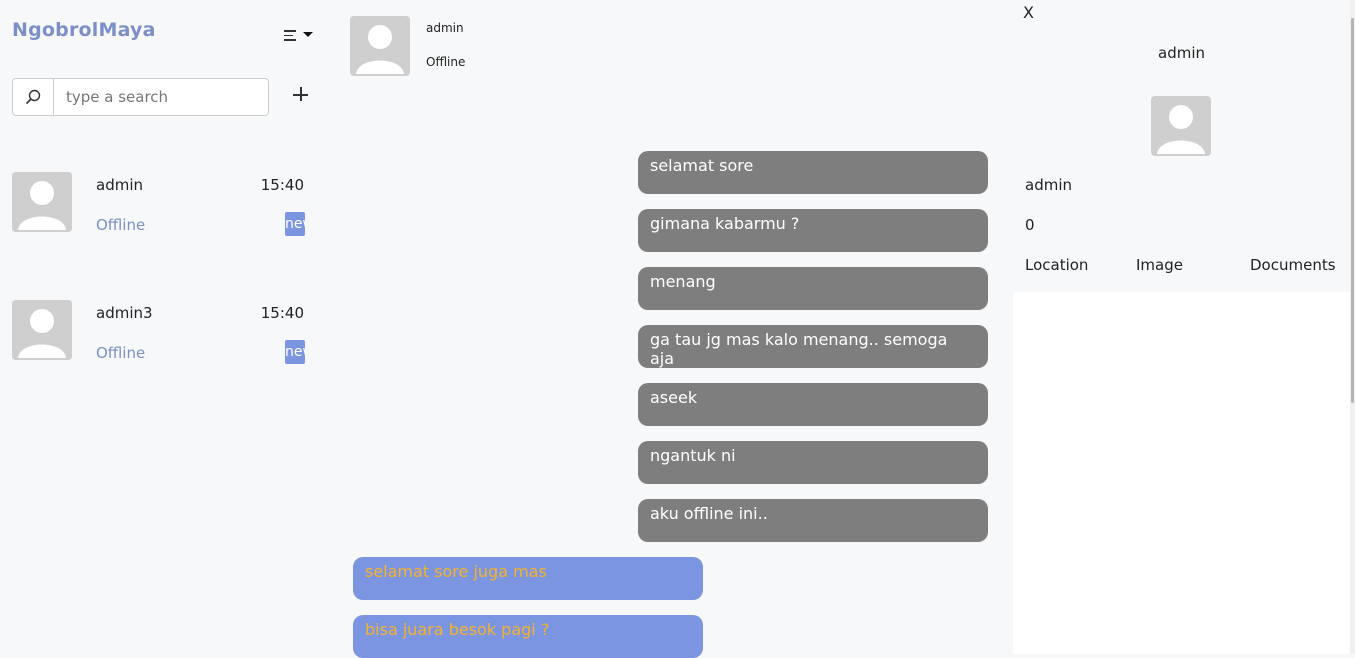  Describe the element at coordinates (813, 404) in the screenshot. I see `message-bubble-outgoing: aseek` at that location.